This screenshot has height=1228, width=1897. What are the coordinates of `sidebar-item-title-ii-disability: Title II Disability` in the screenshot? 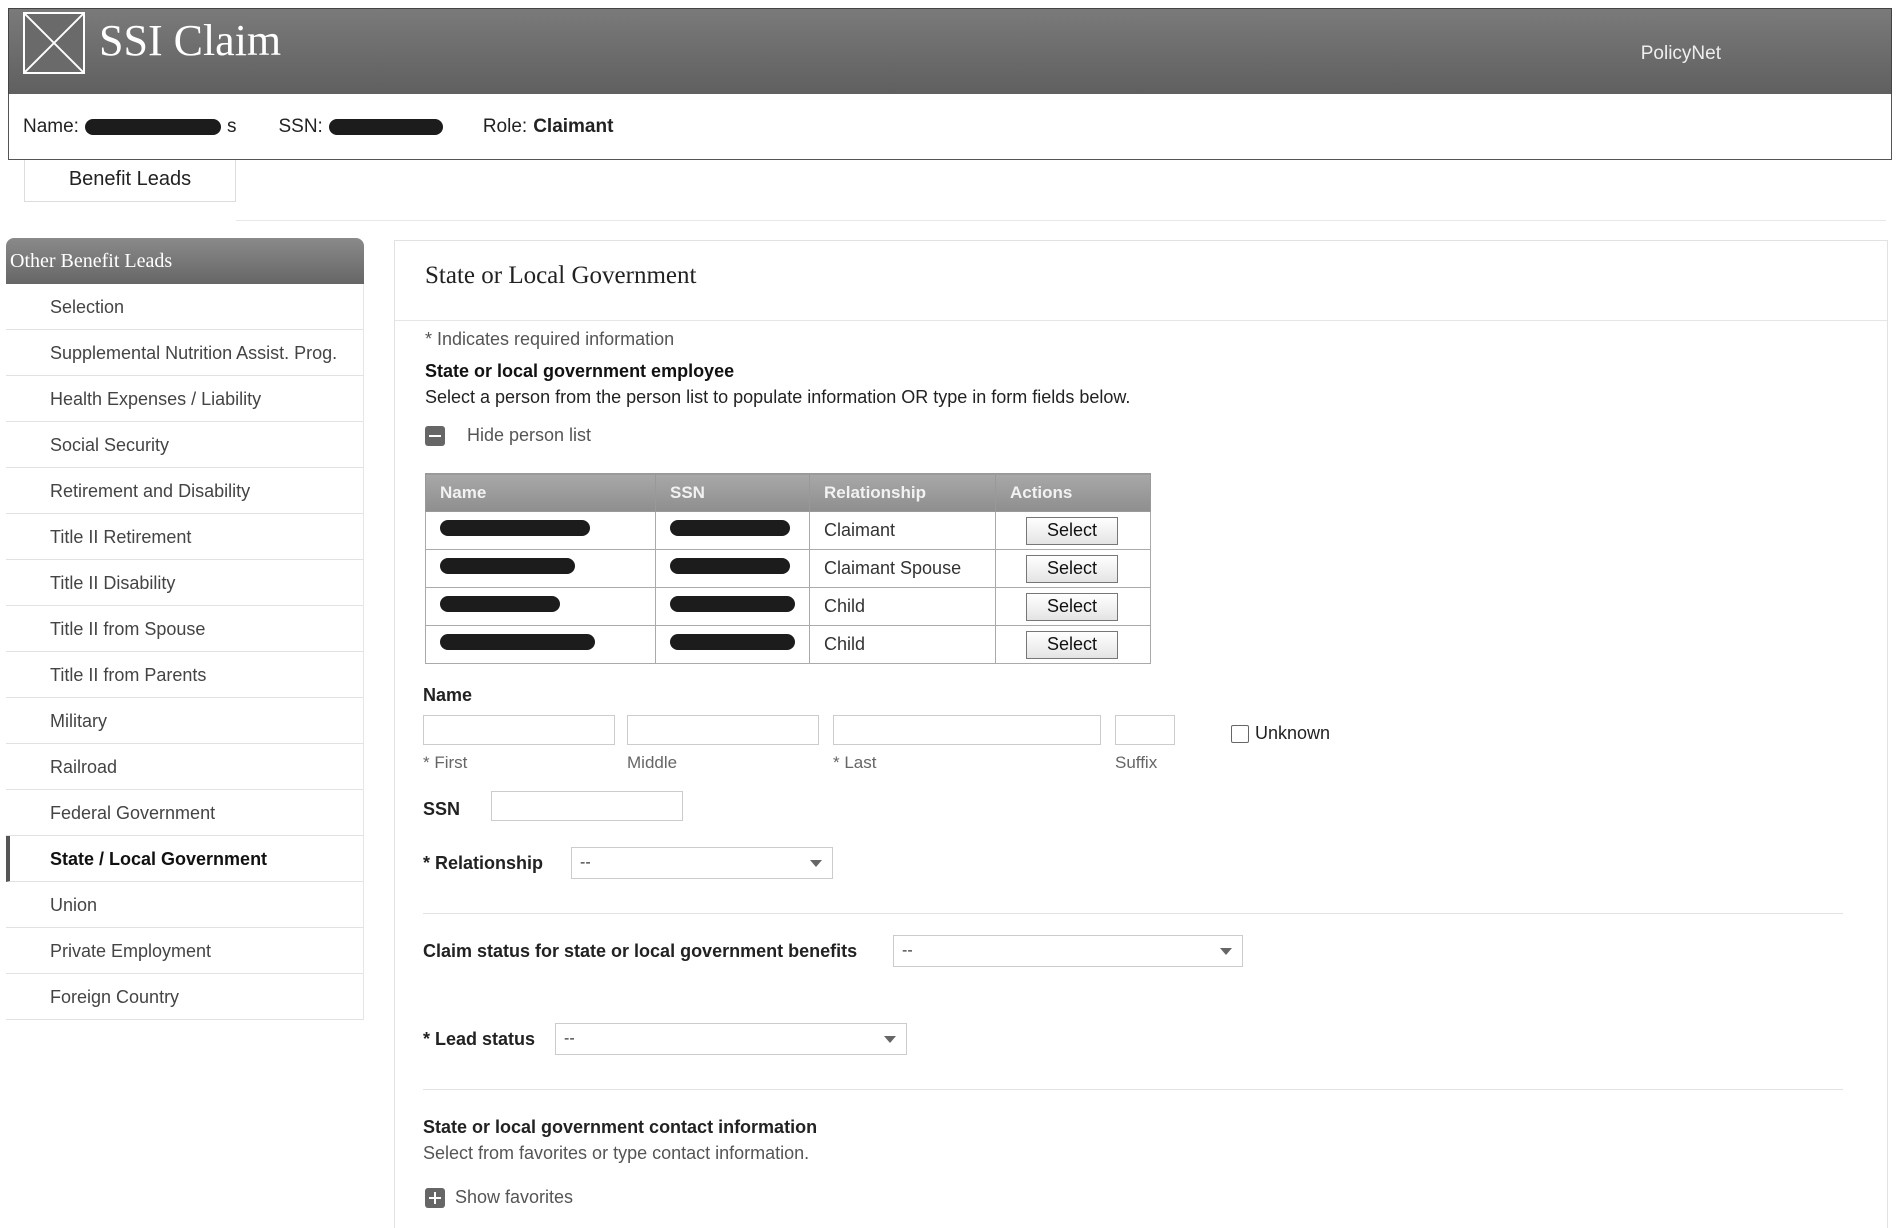 It's located at (185, 583).